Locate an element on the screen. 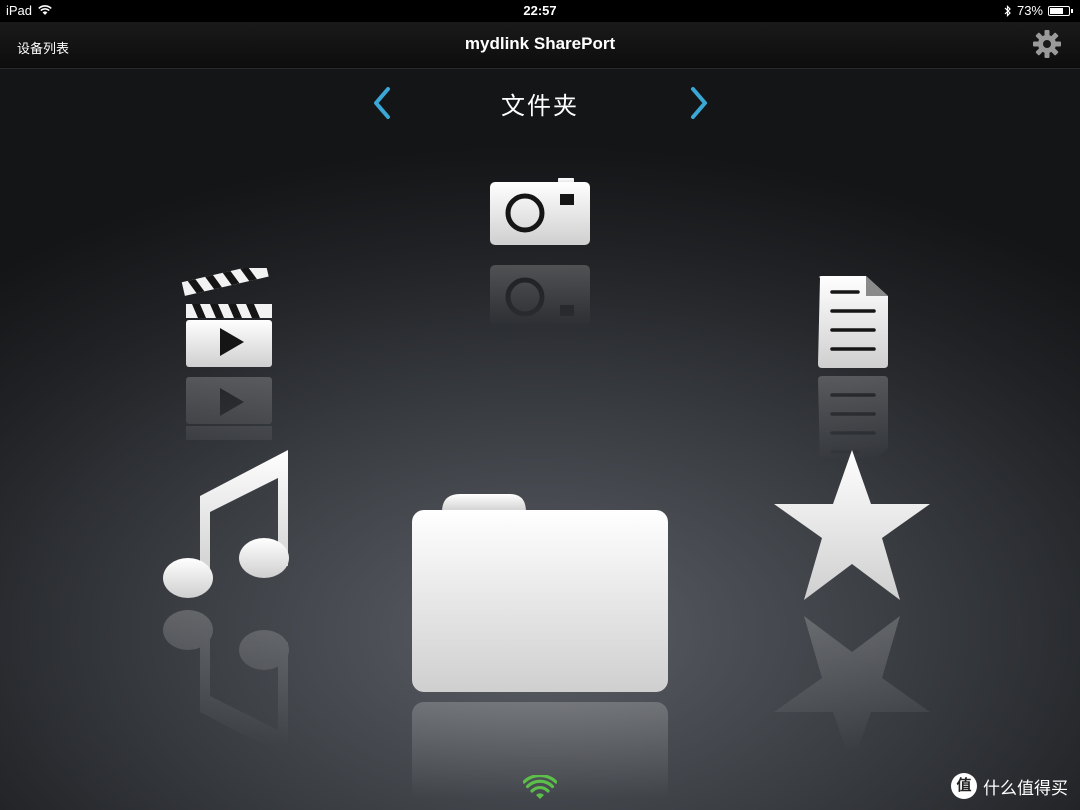  star-icon is located at coordinates (852, 526).